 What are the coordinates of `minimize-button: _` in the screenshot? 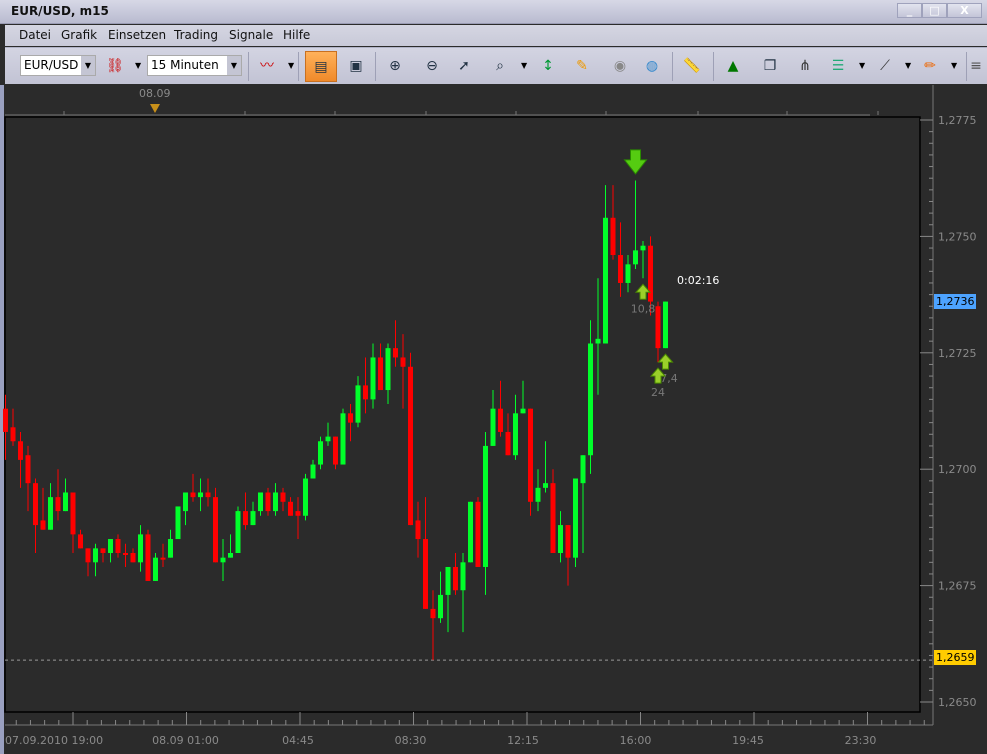 It's located at (909, 10).